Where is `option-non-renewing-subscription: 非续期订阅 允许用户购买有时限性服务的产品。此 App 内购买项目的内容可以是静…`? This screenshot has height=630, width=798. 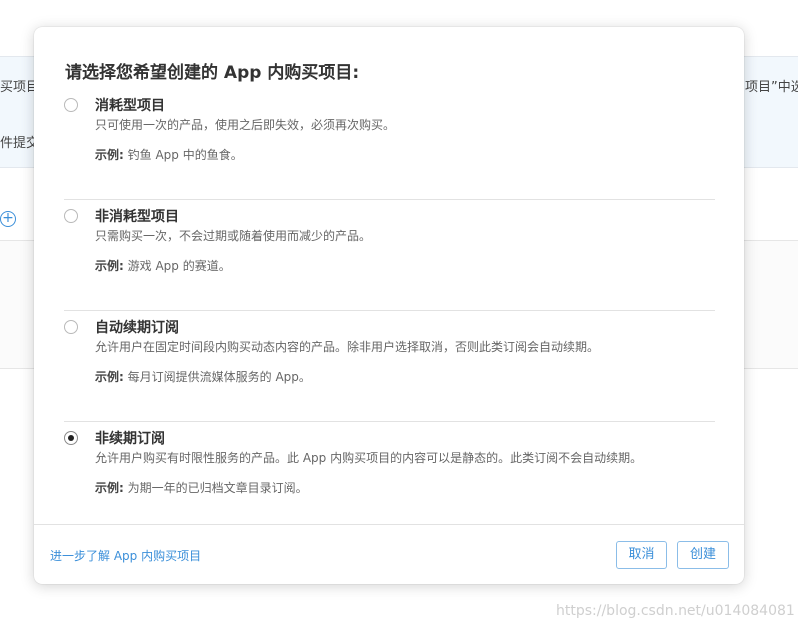
option-non-renewing-subscription: 非续期订阅 允许用户购买有时限性服务的产品。此 App 内购买项目的内容可以是静… is located at coordinates (389, 477).